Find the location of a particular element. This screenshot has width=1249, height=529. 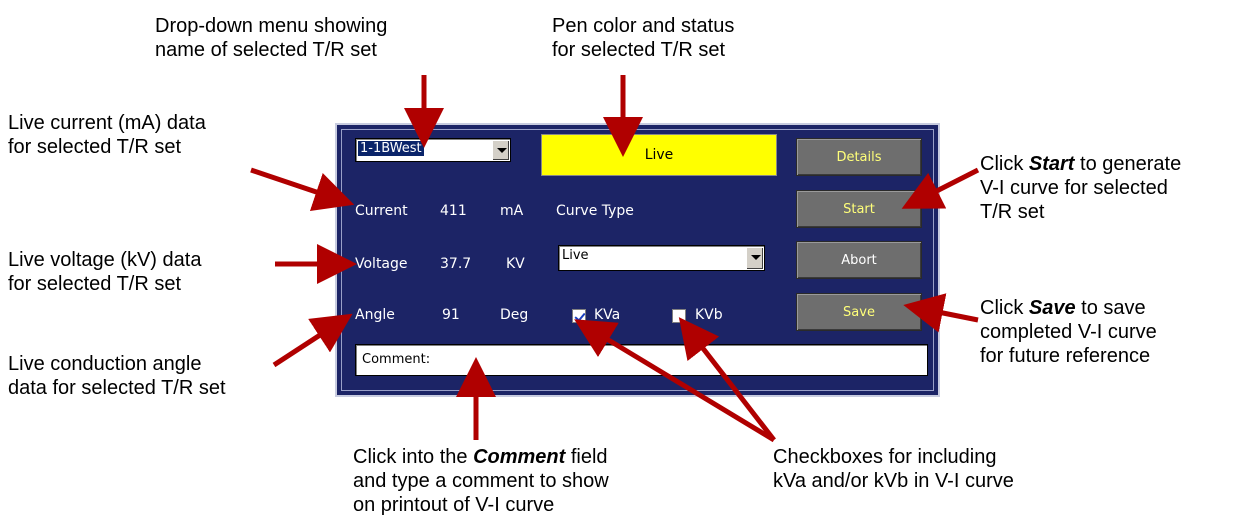

arrow-save is located at coordinates (941, 313).